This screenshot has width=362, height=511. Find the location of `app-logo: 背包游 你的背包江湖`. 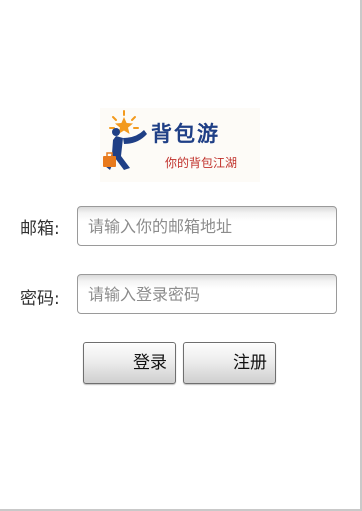

app-logo: 背包游 你的背包江湖 is located at coordinates (180, 145).